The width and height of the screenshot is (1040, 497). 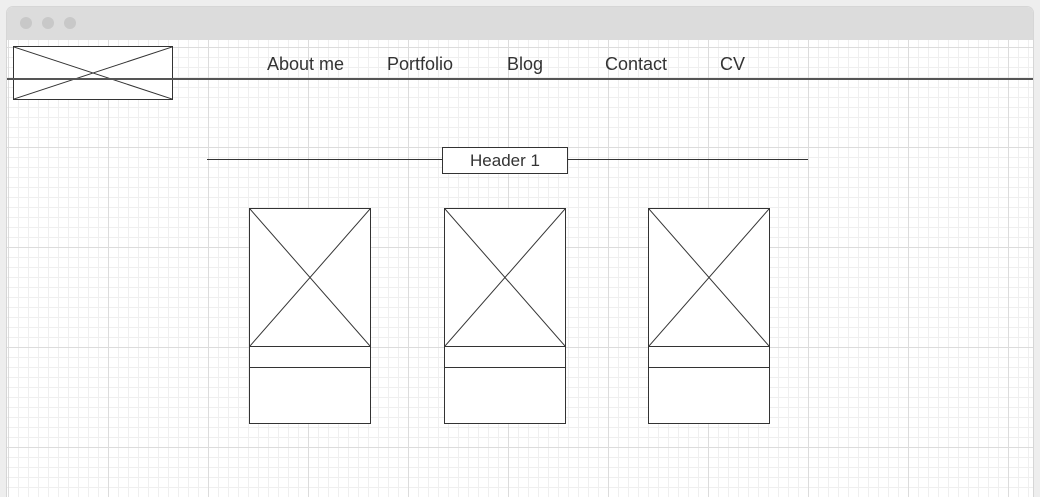 I want to click on nav-divider, so click(x=520, y=79).